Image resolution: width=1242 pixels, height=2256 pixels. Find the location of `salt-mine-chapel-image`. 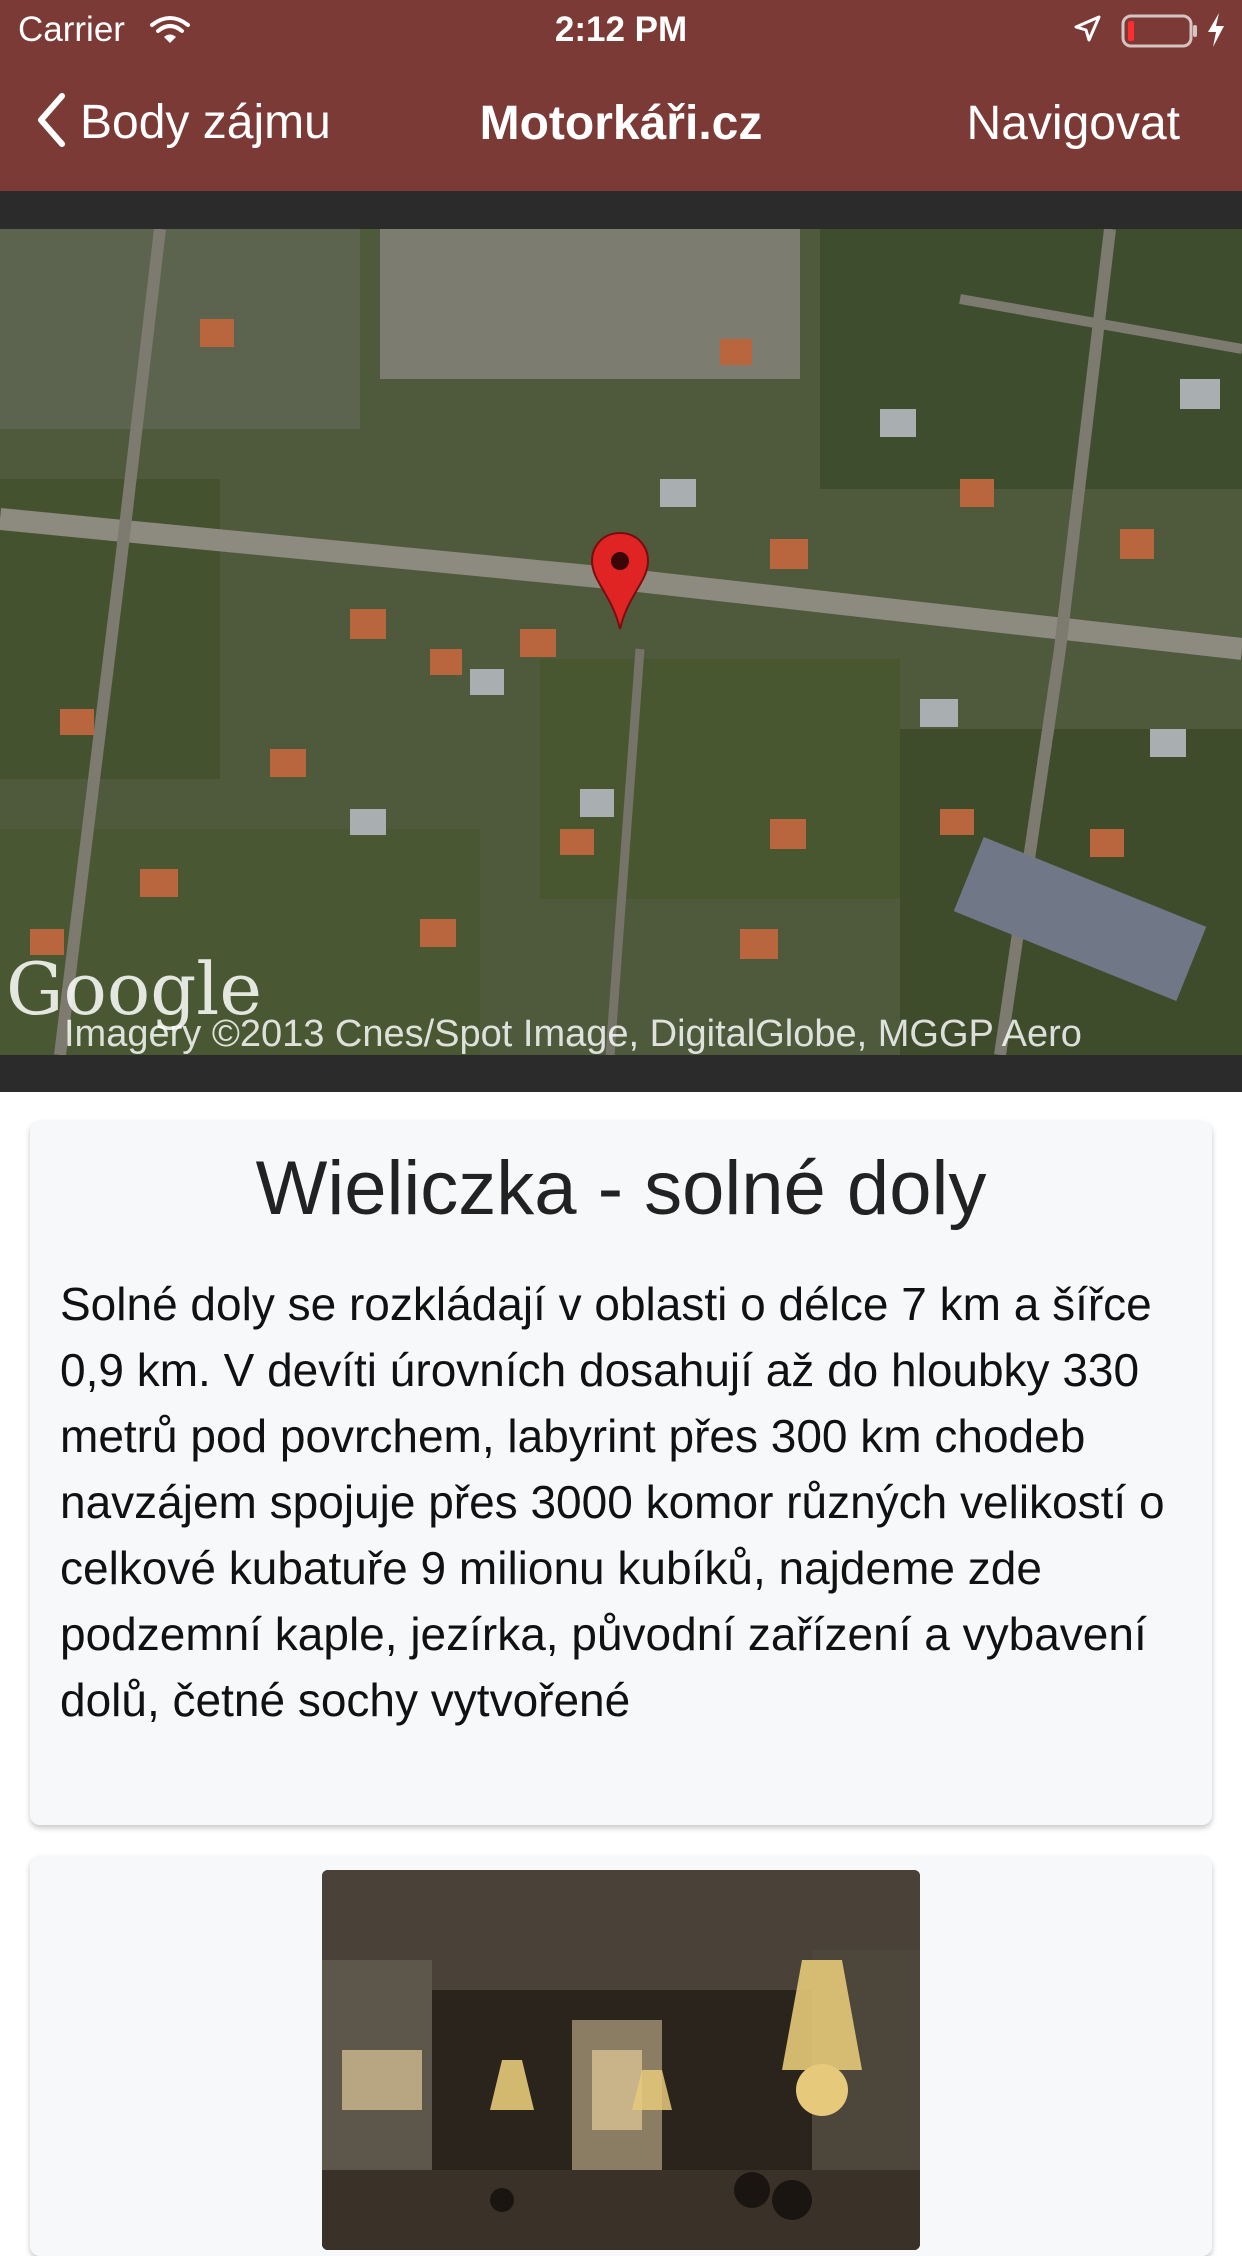

salt-mine-chapel-image is located at coordinates (621, 2060).